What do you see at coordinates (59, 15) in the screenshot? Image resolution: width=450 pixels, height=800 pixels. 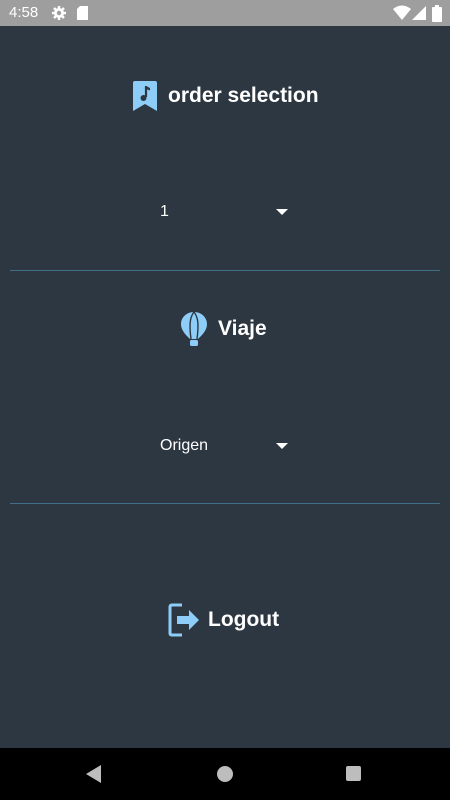 I see `gear-icon` at bounding box center [59, 15].